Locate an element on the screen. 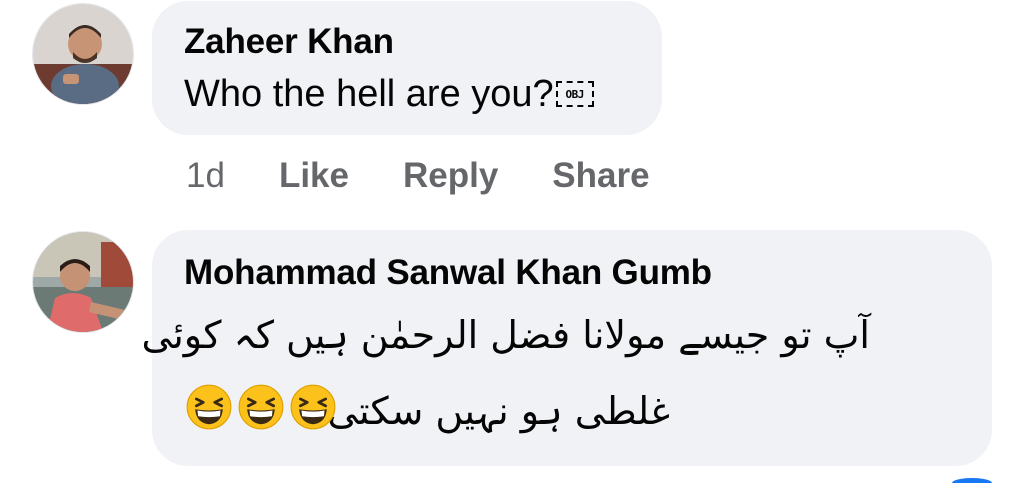 This screenshot has width=1024, height=483. comment-actions: 1d Like Reply Share is located at coordinates (418, 176).